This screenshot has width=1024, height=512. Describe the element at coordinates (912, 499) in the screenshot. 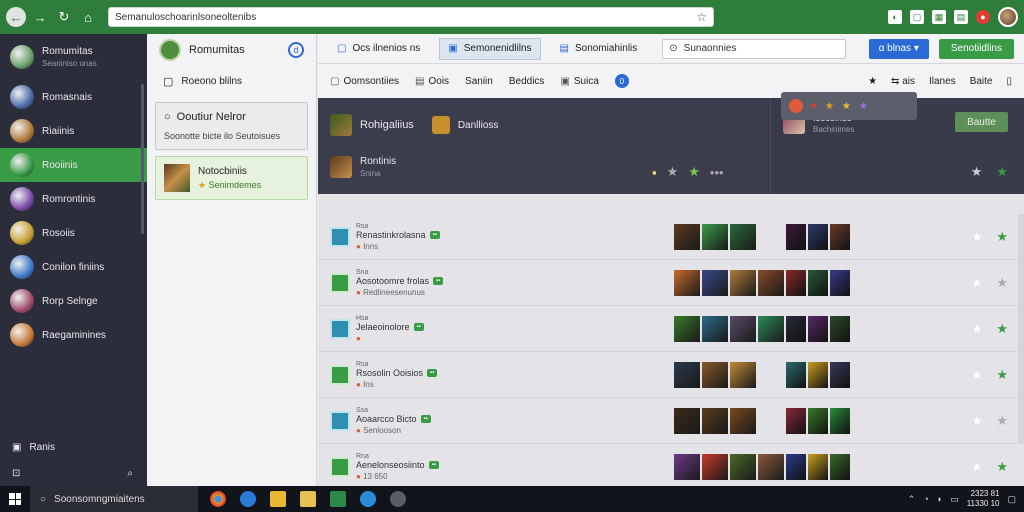

I see `chevron-up-icon: ⌃` at that location.